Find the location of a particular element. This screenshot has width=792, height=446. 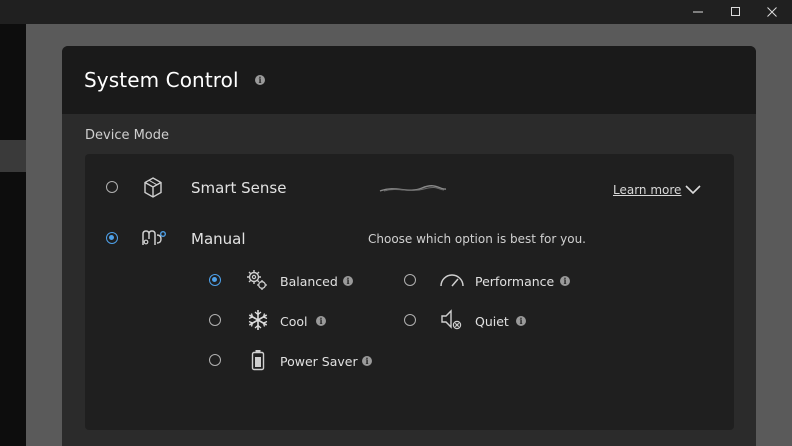

minimize-icon is located at coordinates (698, 12).